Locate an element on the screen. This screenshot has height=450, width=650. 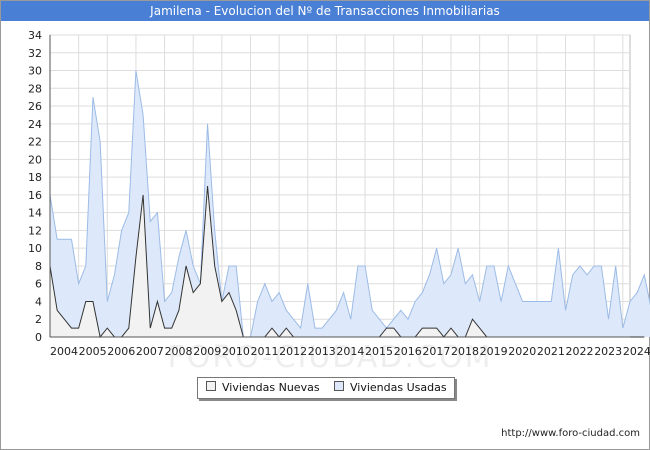
x-tick-label: 2017 is located at coordinates (436, 351).